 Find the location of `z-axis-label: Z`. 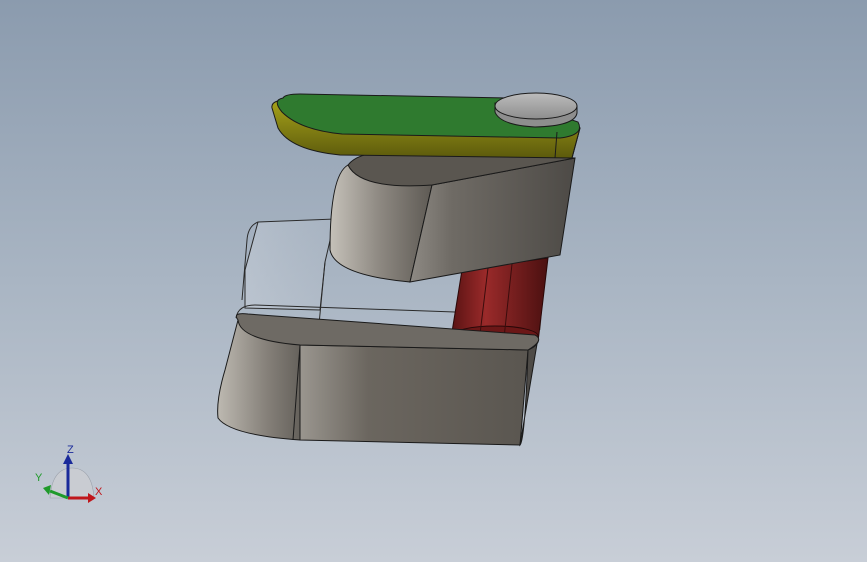

z-axis-label: Z is located at coordinates (70, 450).